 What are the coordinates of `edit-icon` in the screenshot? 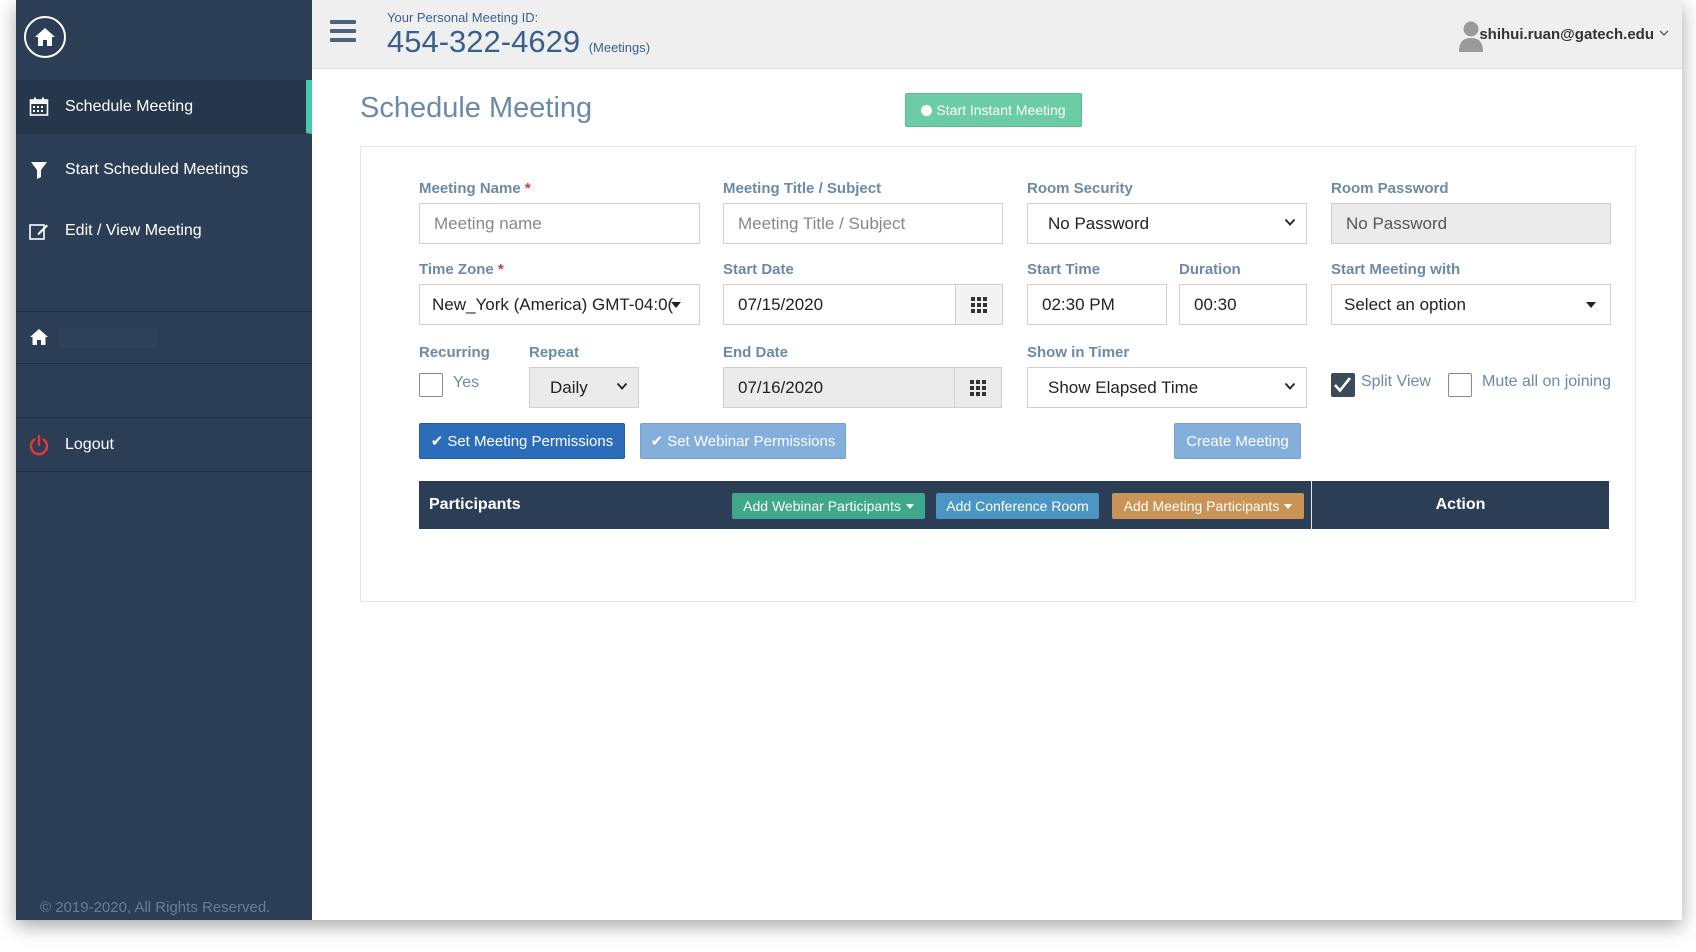 It's located at (39, 231).